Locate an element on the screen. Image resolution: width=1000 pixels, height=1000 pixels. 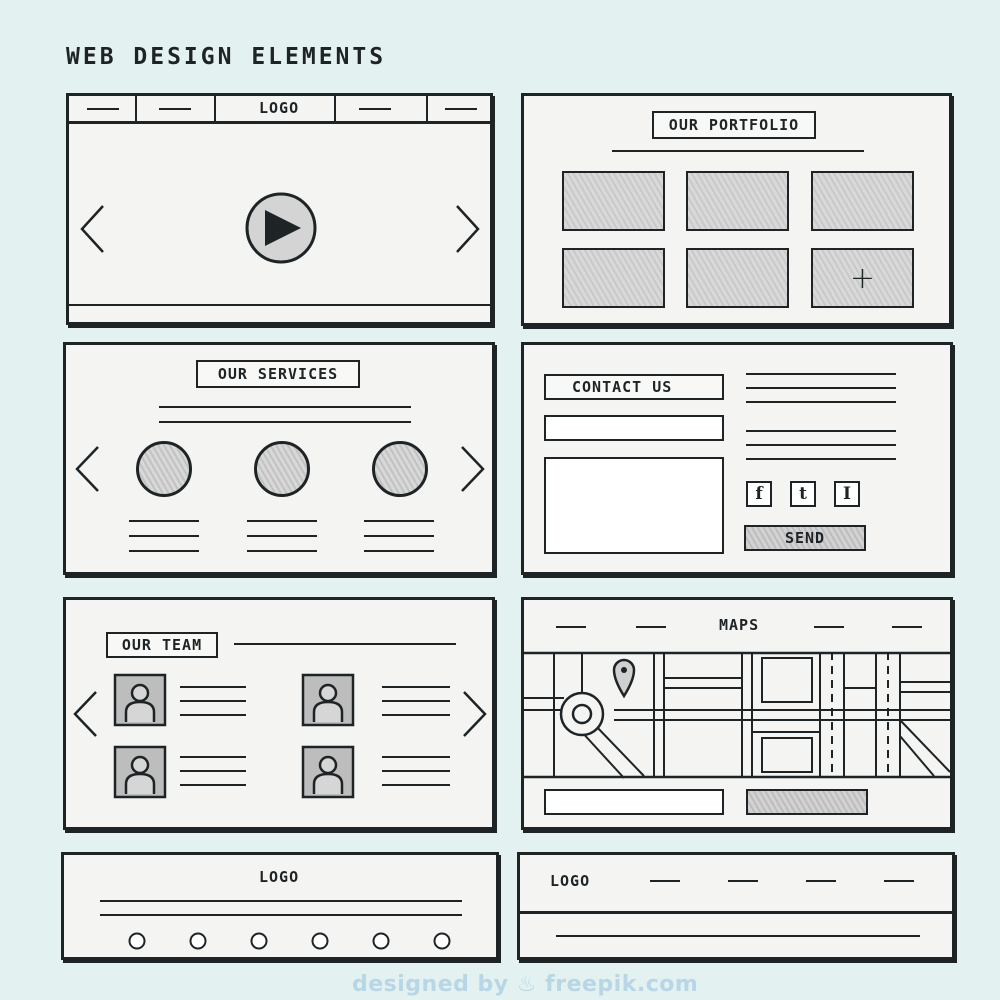
services-panel: OUR SERVICES is located at coordinates (279, 458).